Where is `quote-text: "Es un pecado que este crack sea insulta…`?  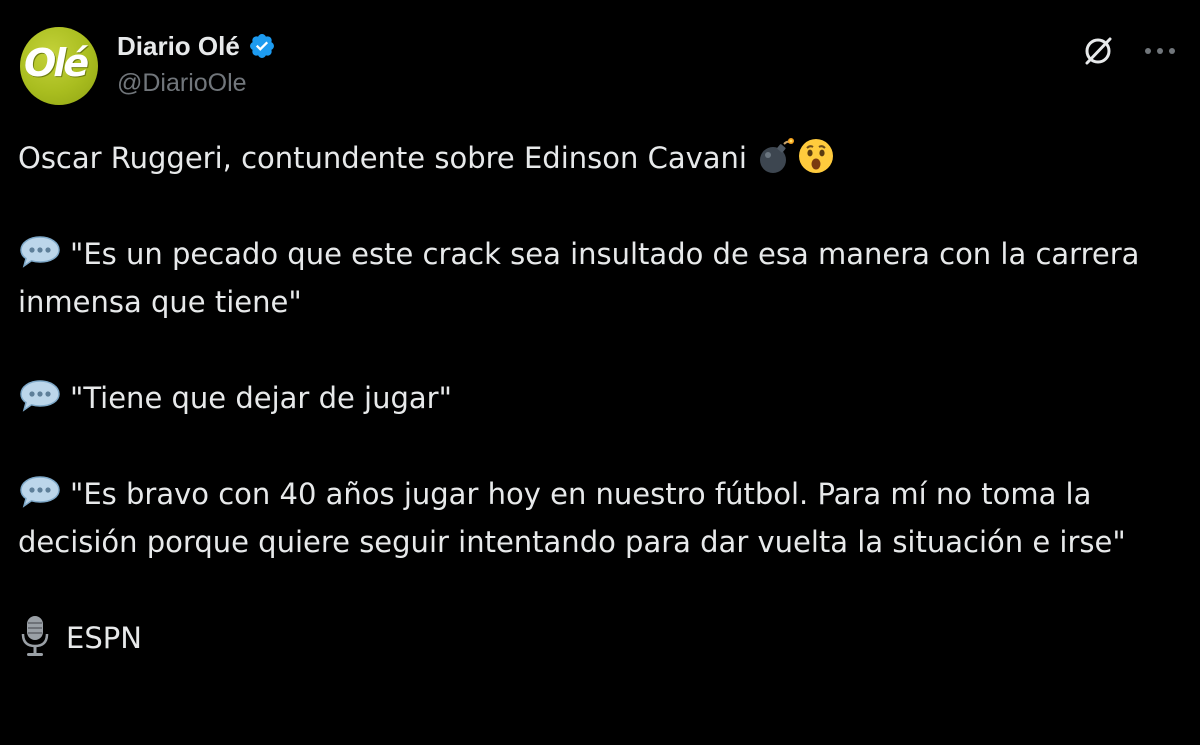 quote-text: "Es un pecado que este crack sea insulta… is located at coordinates (579, 278).